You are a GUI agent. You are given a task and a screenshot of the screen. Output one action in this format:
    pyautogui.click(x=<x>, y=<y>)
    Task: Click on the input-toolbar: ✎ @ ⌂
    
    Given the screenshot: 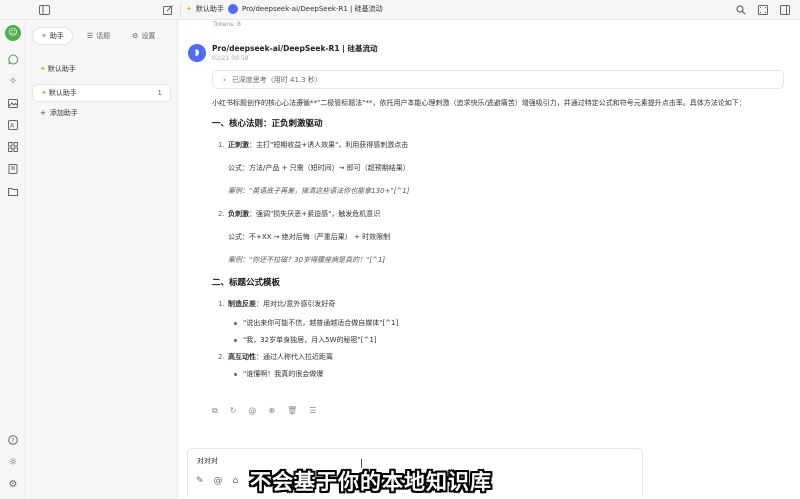 What is the action you would take?
    pyautogui.click(x=217, y=481)
    